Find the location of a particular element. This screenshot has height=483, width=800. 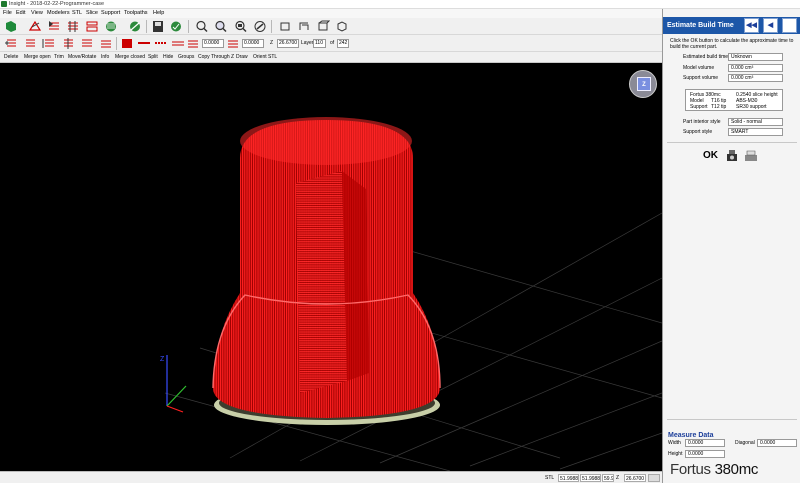

print-job-icon is located at coordinates (732, 156).